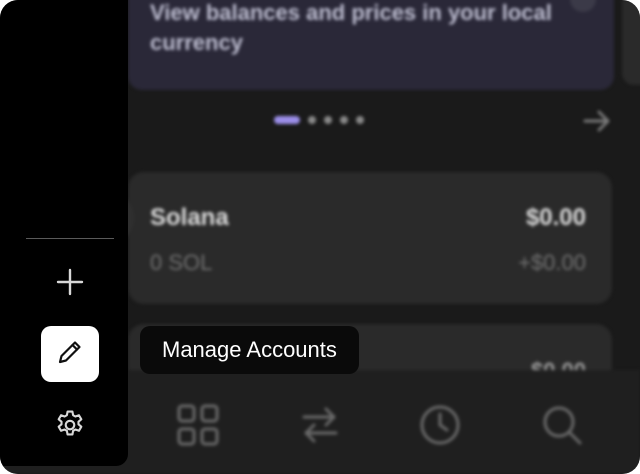  Describe the element at coordinates (198, 427) in the screenshot. I see `grid-icon` at that location.